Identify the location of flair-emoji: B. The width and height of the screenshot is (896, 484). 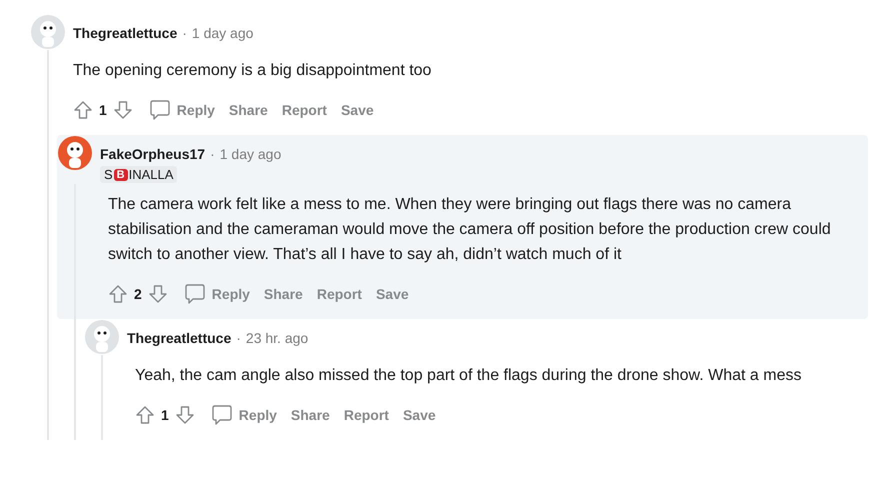
(121, 174).